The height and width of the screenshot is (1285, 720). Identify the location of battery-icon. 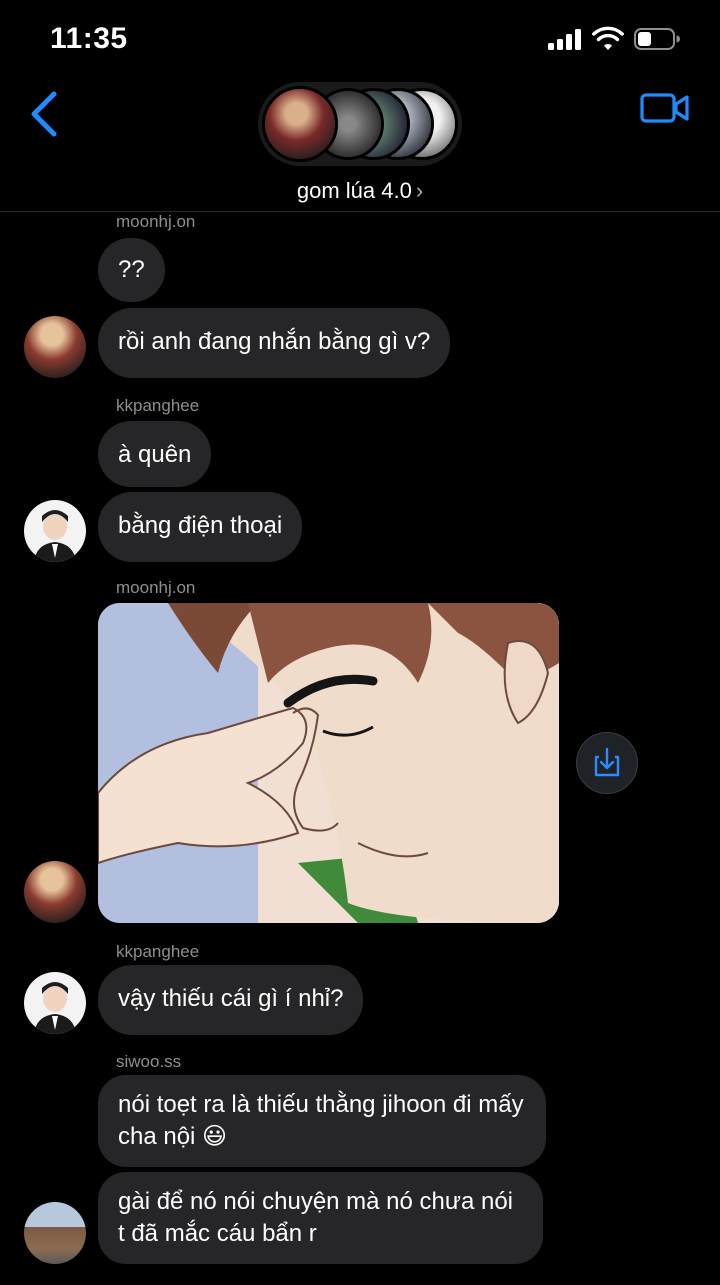
(657, 39).